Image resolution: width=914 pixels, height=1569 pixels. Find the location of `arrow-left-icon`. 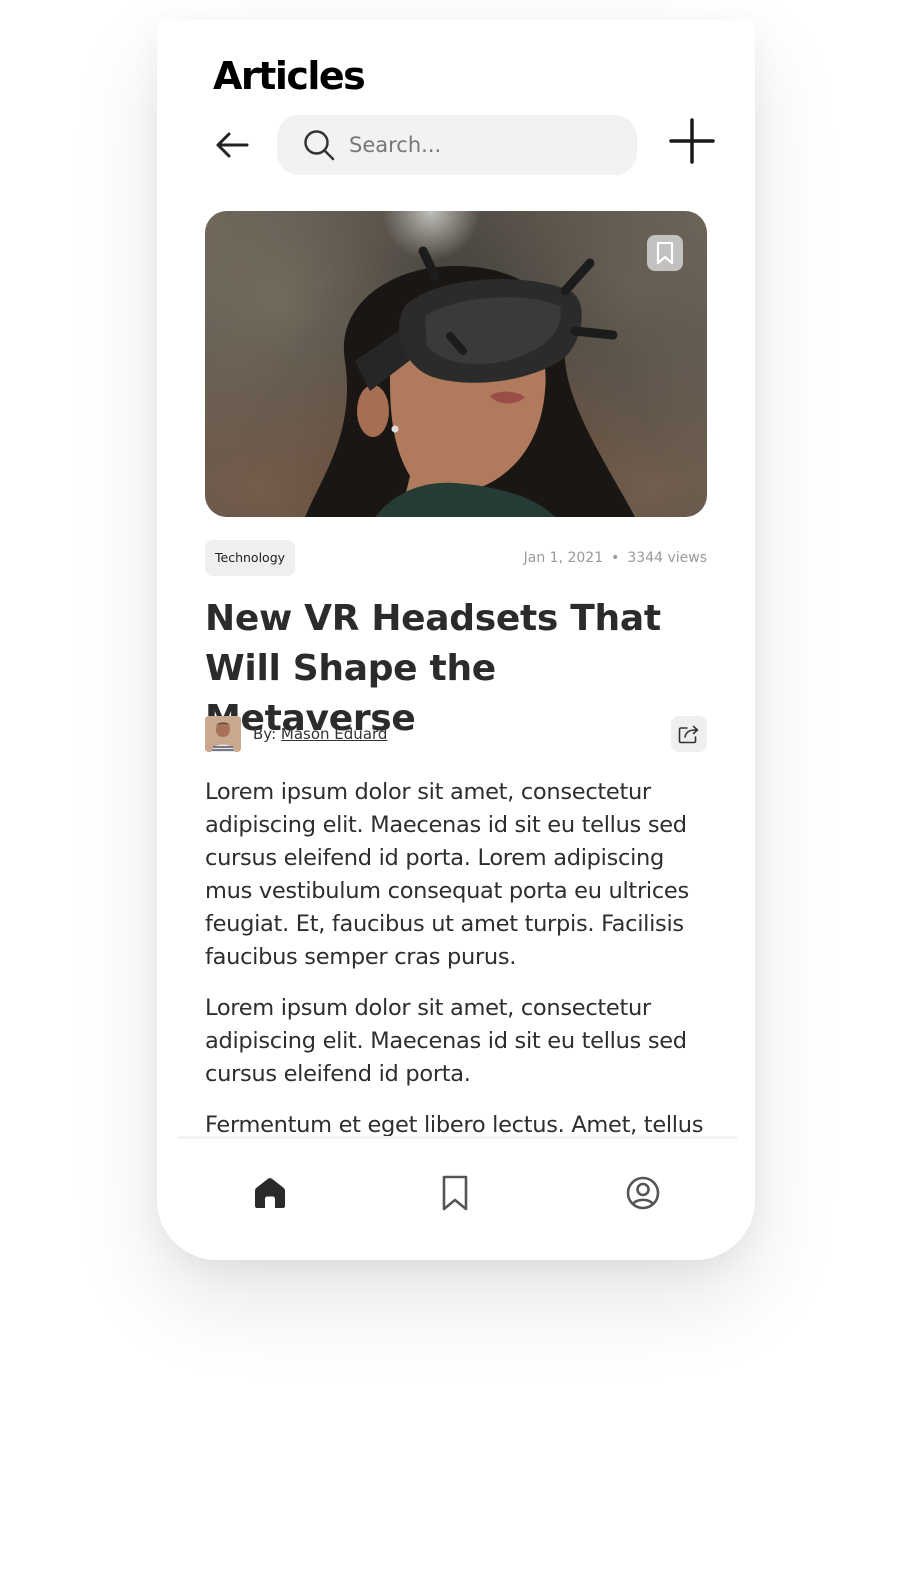

arrow-left-icon is located at coordinates (232, 145).